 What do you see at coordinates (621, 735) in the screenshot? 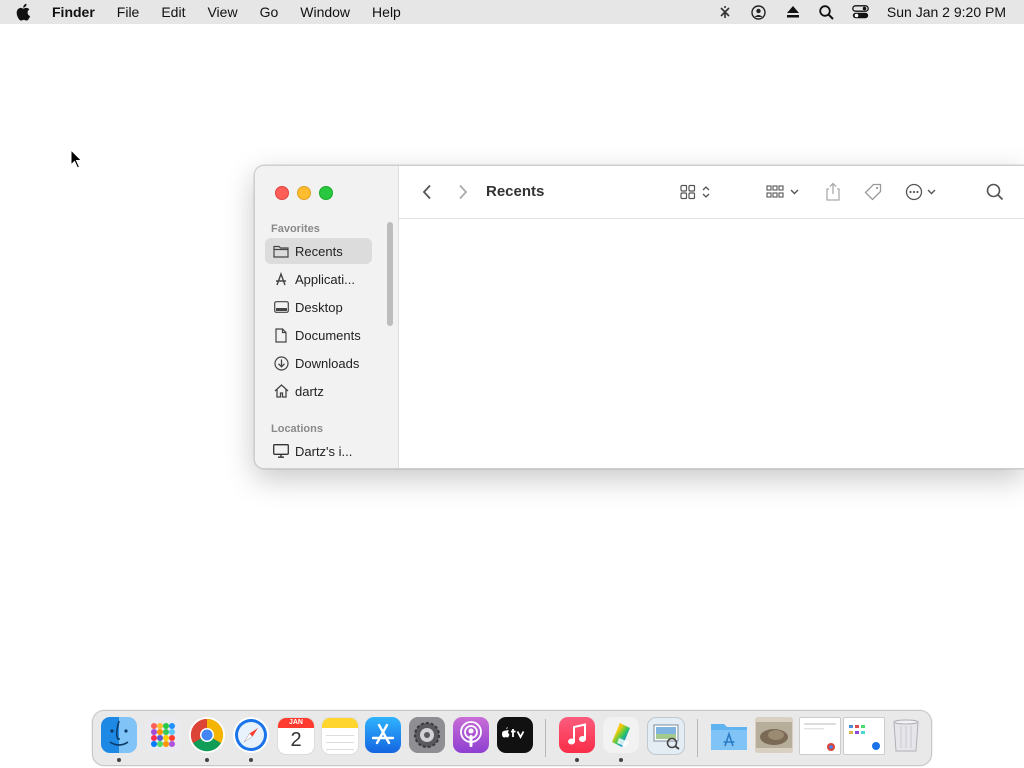
I see `dock-color-picker-icon` at bounding box center [621, 735].